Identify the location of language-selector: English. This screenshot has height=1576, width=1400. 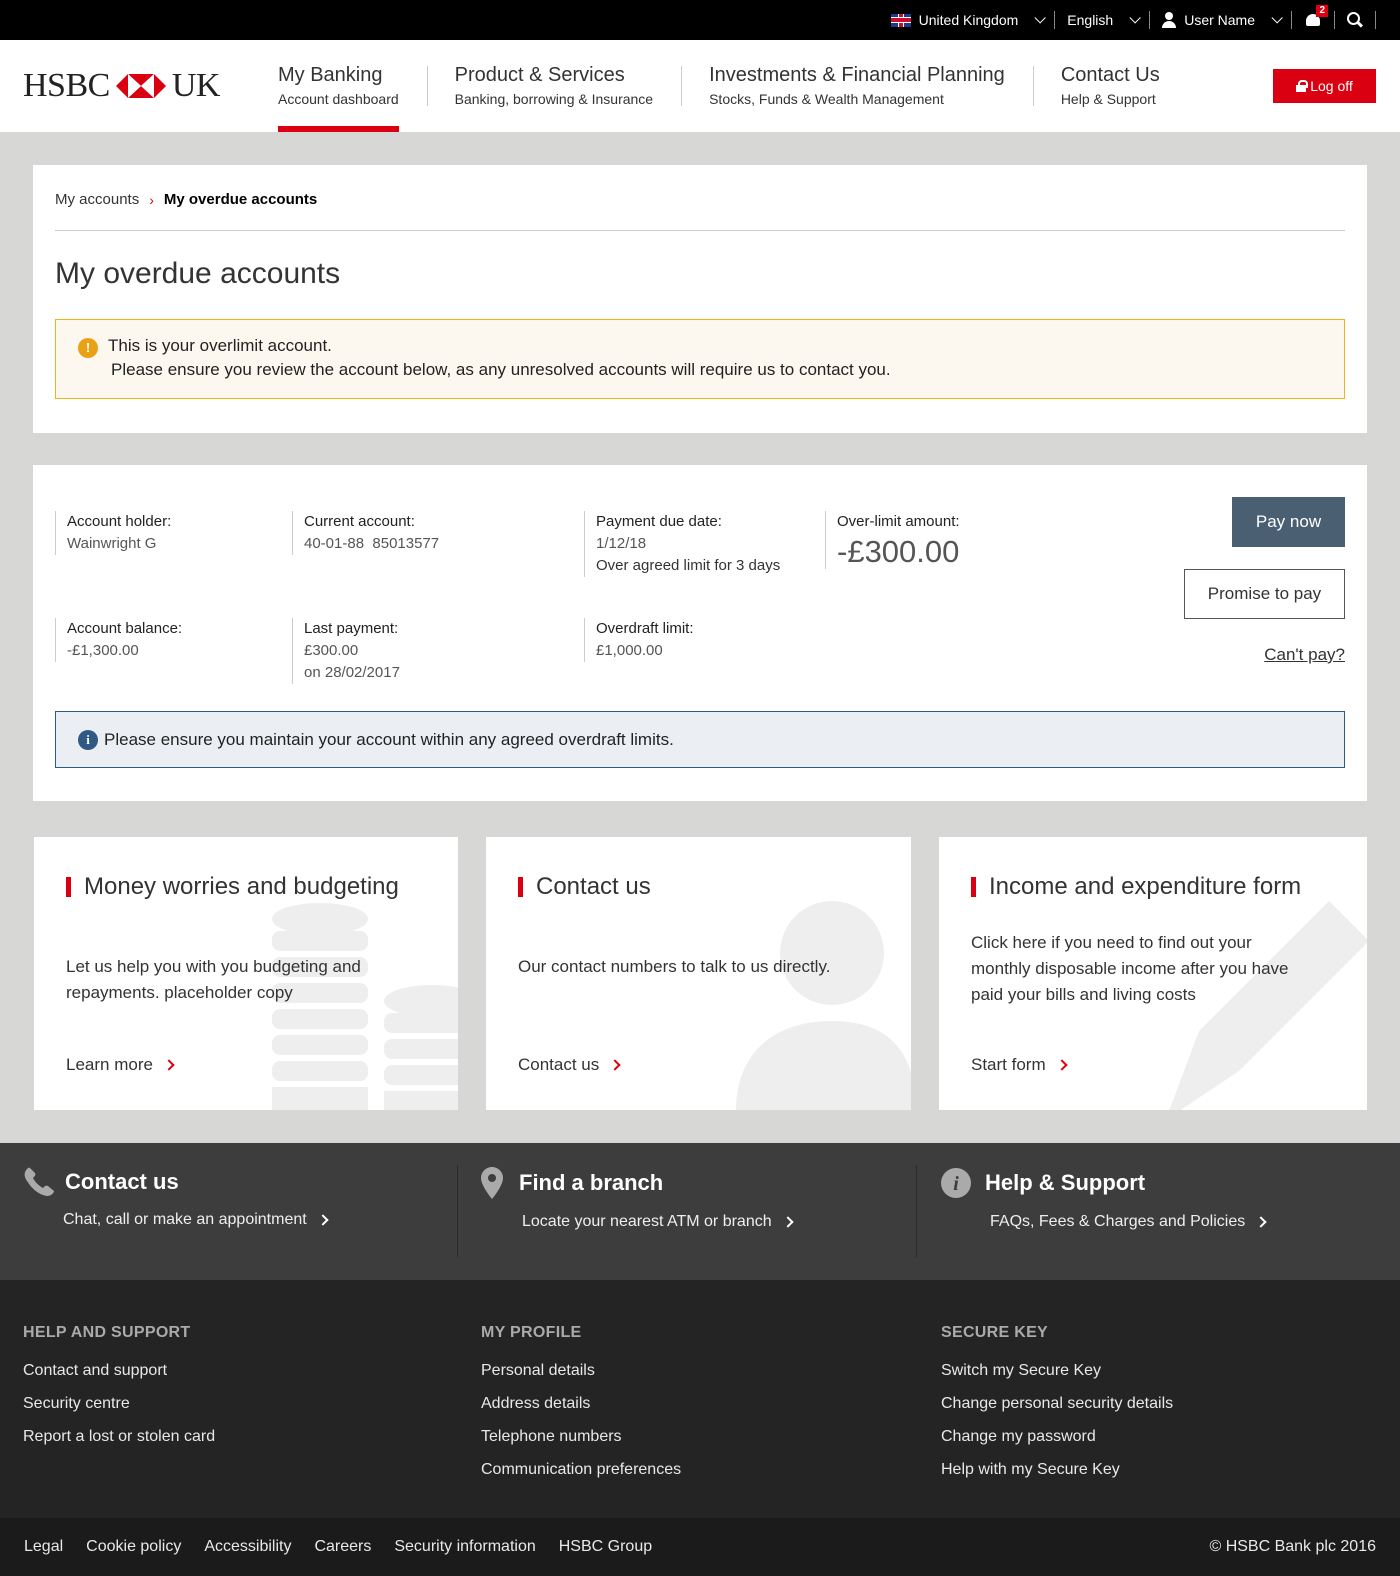
(1101, 20).